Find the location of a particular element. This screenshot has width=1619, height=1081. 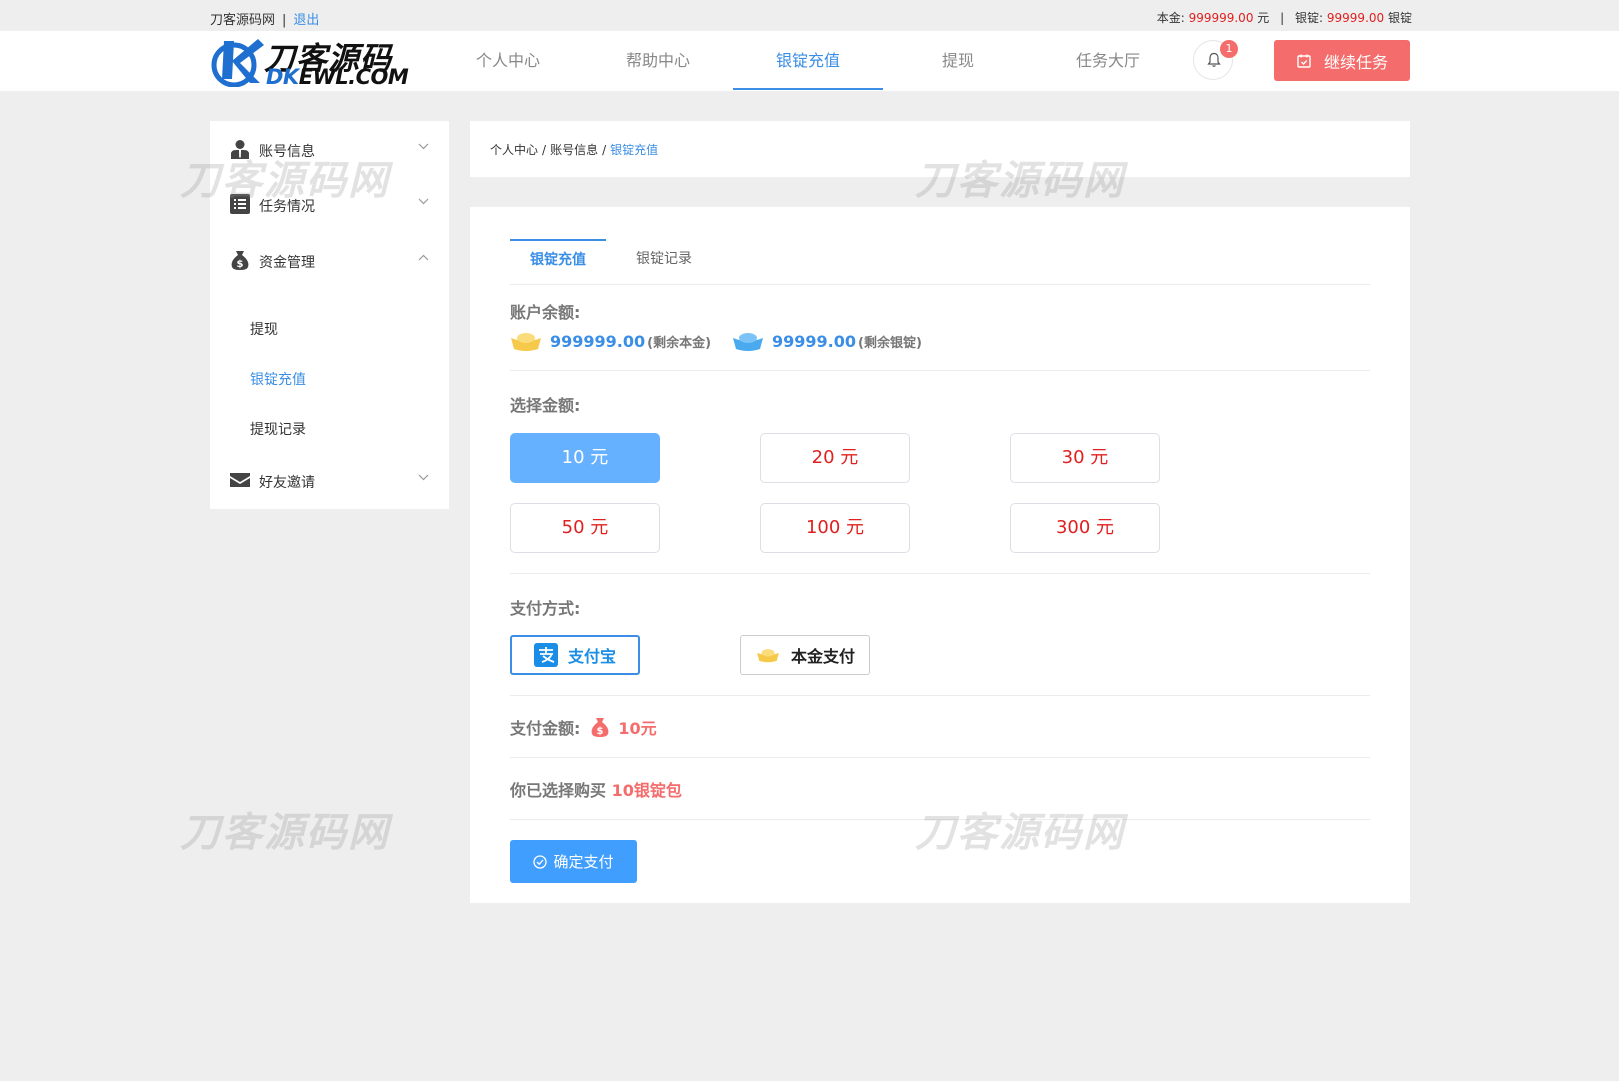

top-bar-left: 刀客源码网 | 退出 is located at coordinates (264, 18).